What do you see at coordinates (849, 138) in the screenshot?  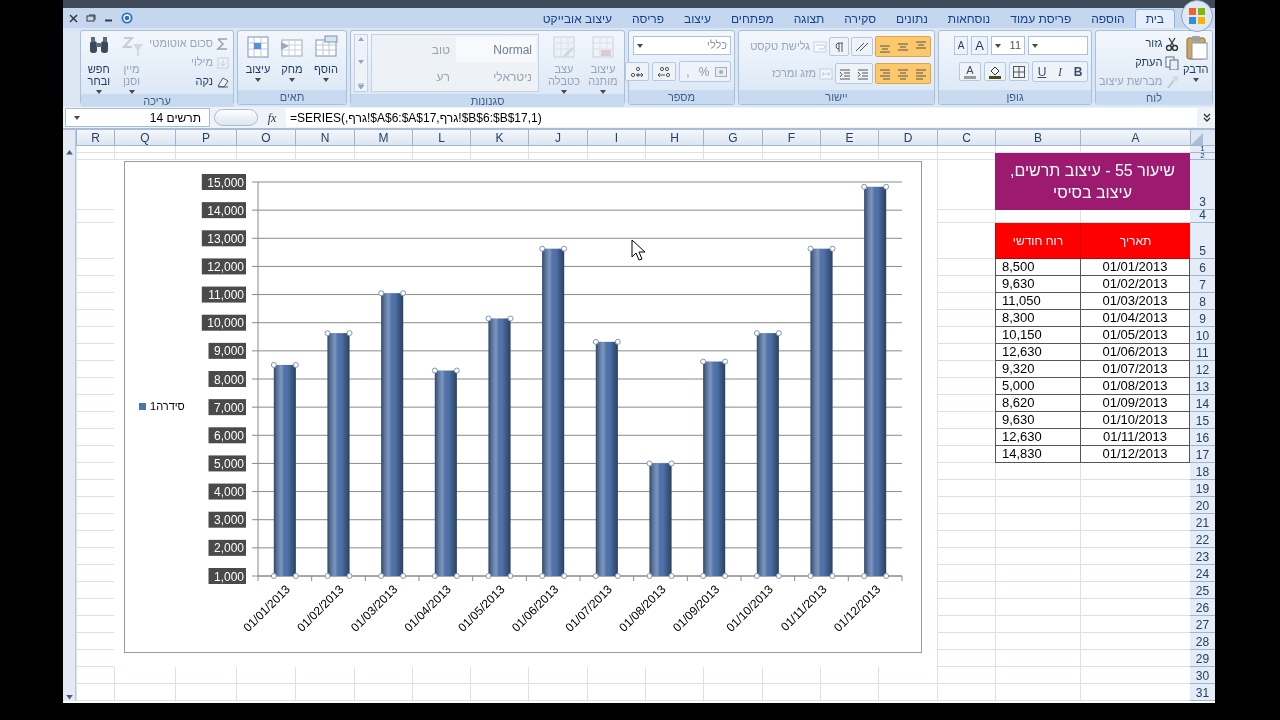 I see `column-header: E` at bounding box center [849, 138].